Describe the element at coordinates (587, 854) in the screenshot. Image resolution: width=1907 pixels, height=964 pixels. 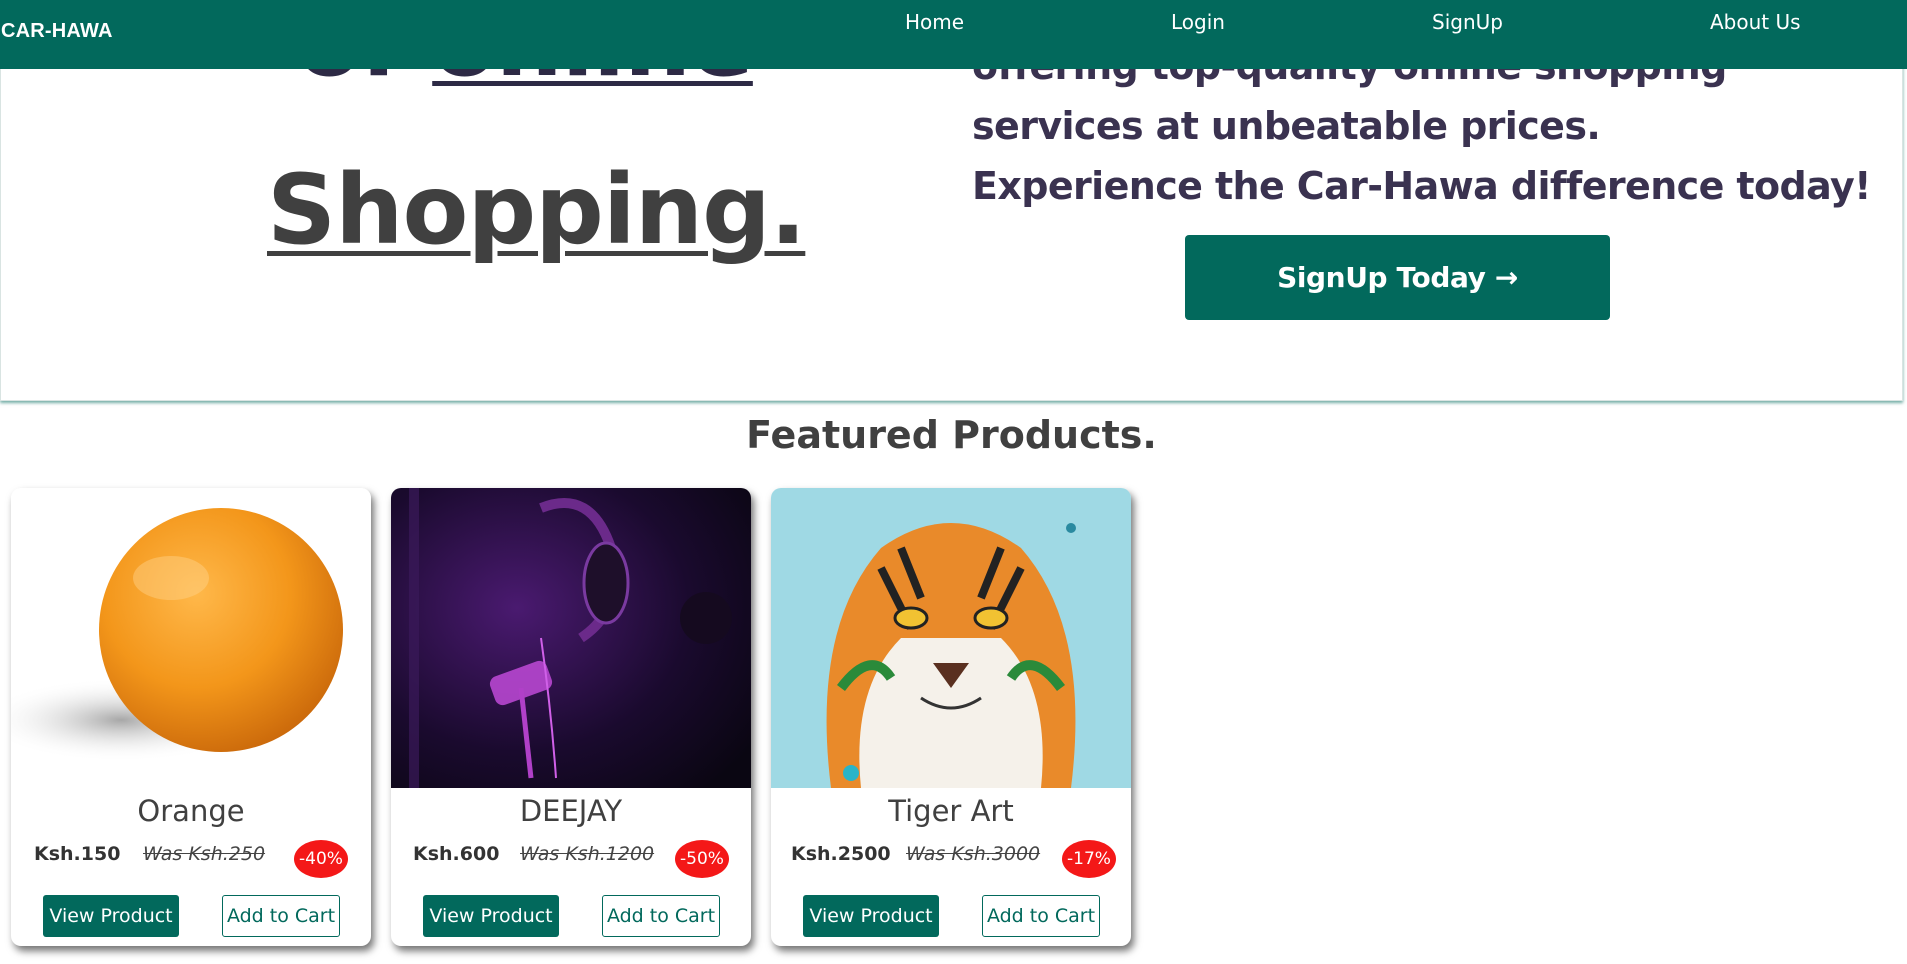
I see `product-old-price: Was Ksh.1200` at that location.